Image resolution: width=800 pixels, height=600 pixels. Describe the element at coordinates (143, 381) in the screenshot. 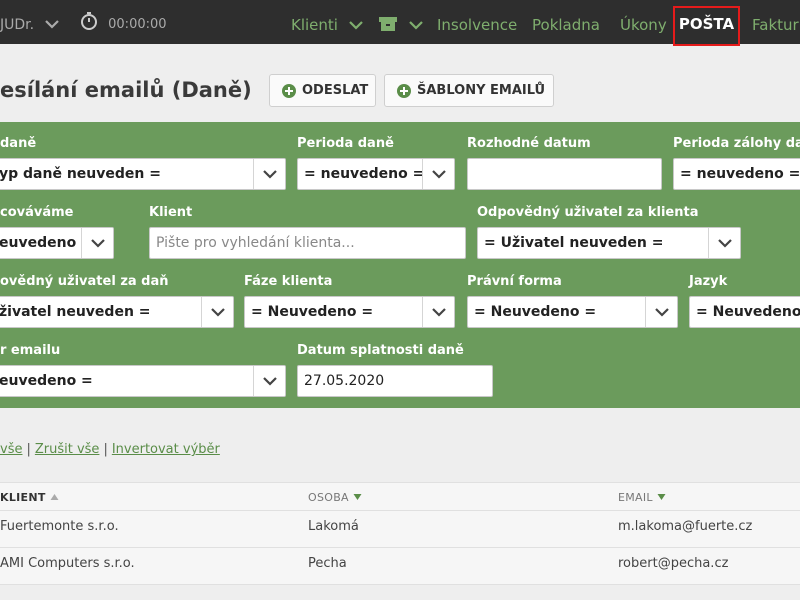

I see `email-type-select: euvedeno =` at that location.